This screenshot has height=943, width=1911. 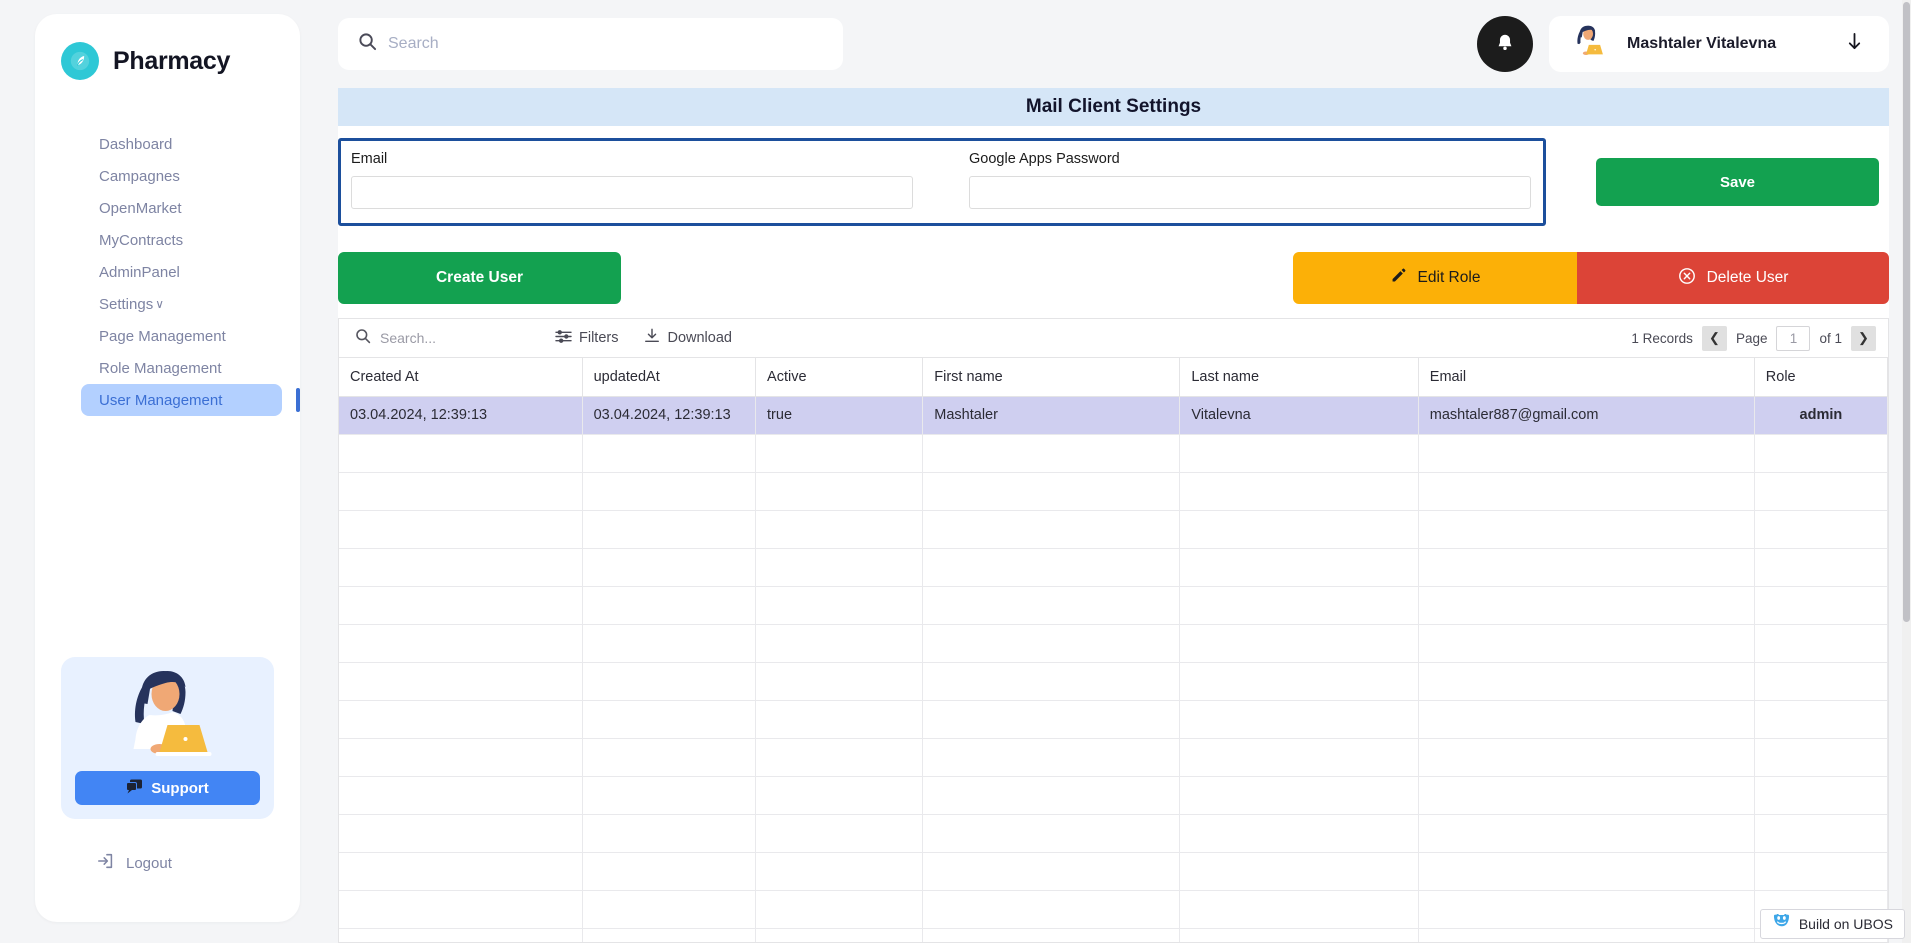 I want to click on download-button: Download, so click(x=688, y=338).